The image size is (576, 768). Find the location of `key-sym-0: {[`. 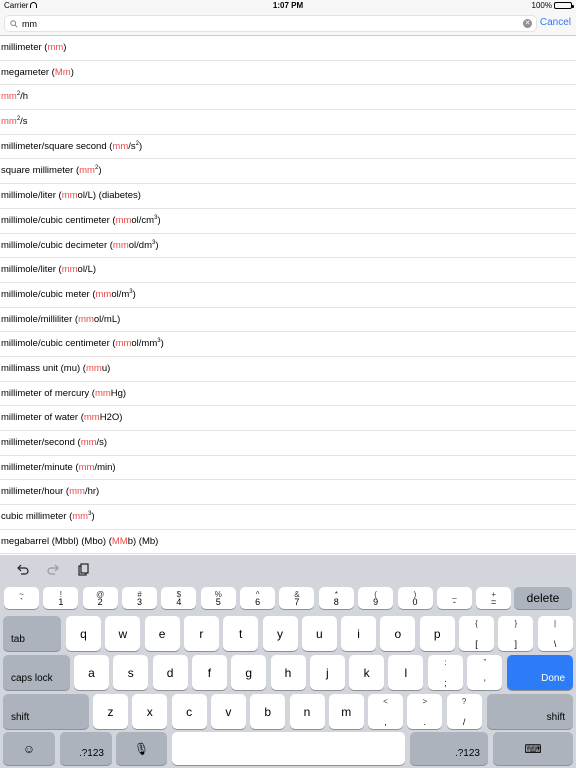

key-sym-0: {[ is located at coordinates (476, 633).